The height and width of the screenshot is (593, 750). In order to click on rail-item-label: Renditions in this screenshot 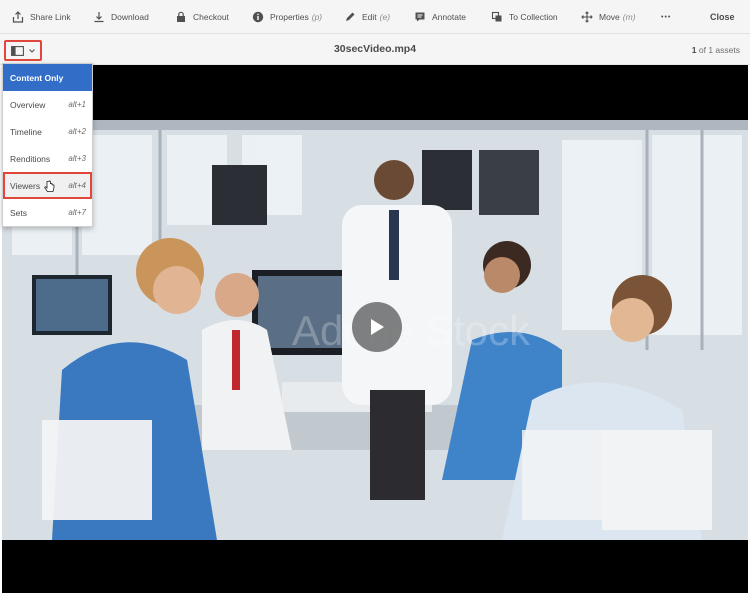, I will do `click(30, 158)`.